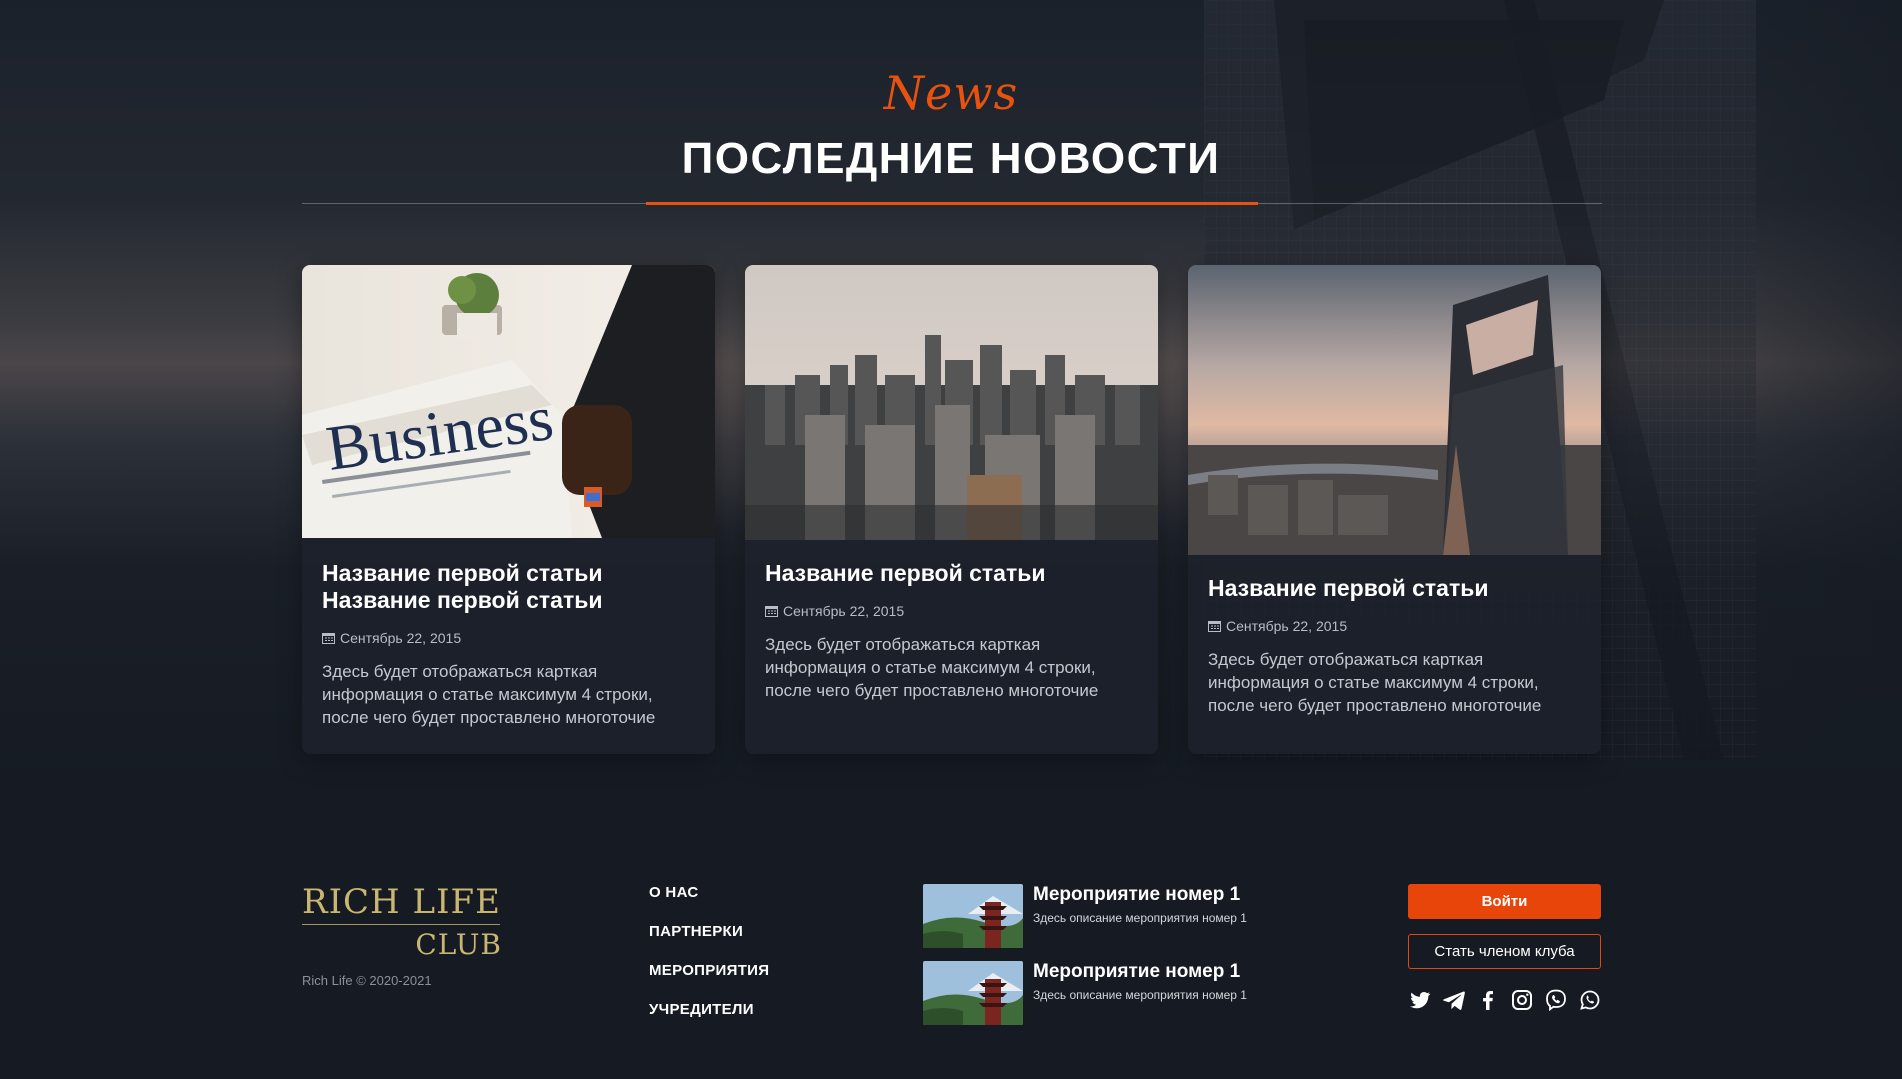 The height and width of the screenshot is (1079, 1902). I want to click on footer-nav-founders: УЧРЕДИТЕЛИ, so click(709, 1020).